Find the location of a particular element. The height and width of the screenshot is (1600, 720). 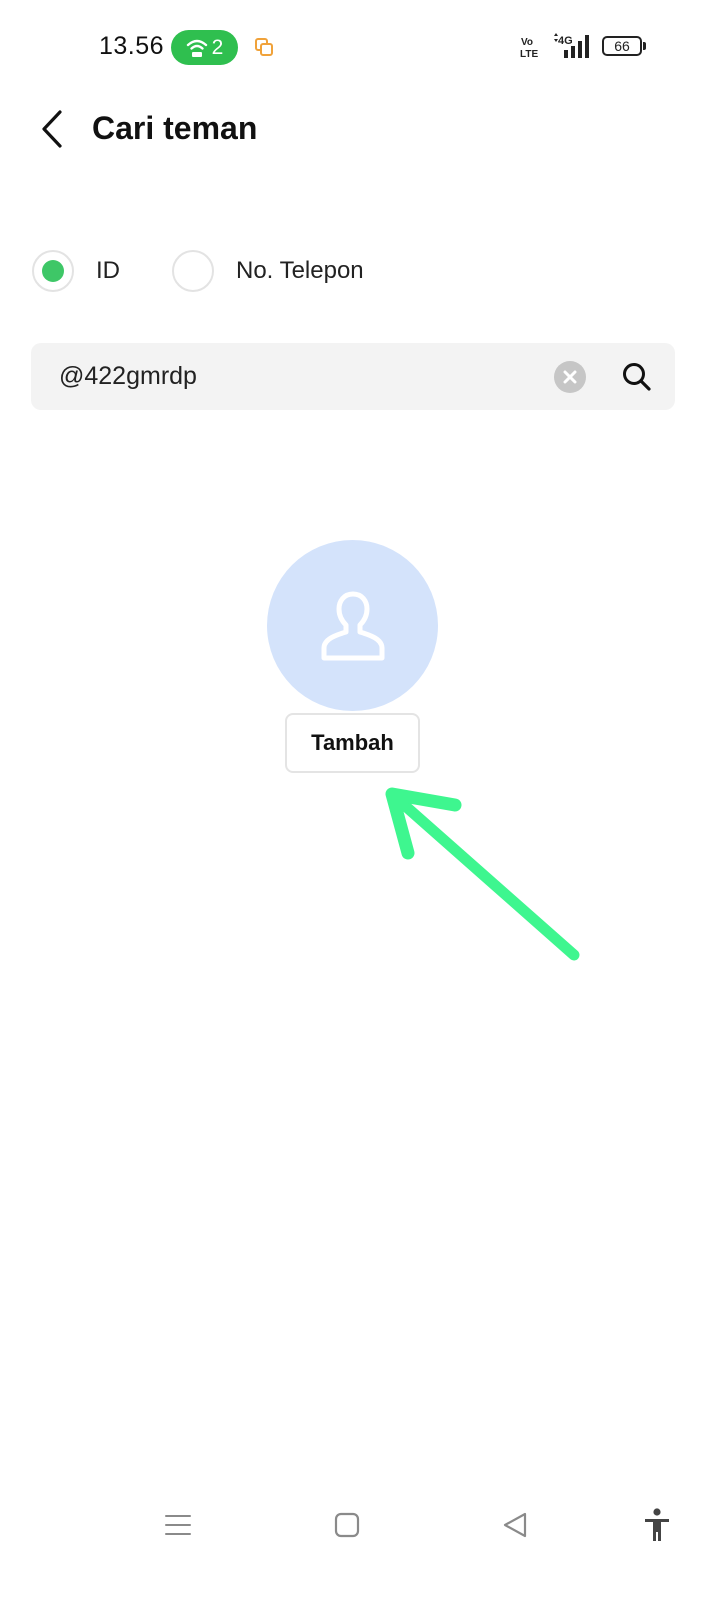

hotspot-indicator: 2 is located at coordinates (204, 47).